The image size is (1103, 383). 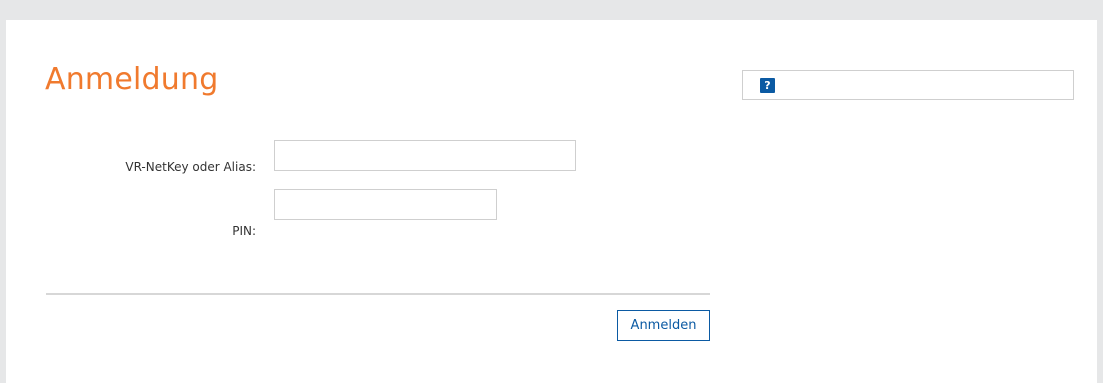 I want to click on netkey-label: VR-NetKey oder Alias:, so click(x=190, y=167).